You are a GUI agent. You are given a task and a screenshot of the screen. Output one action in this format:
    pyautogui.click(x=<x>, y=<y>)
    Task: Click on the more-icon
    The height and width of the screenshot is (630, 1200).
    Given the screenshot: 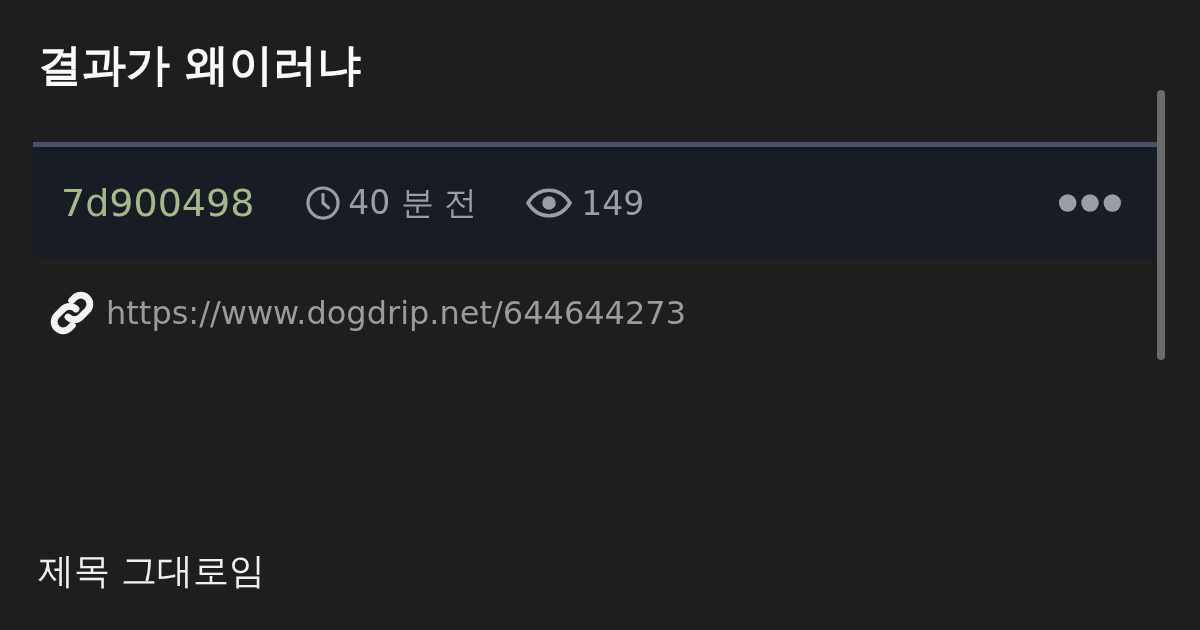 What is the action you would take?
    pyautogui.click(x=1090, y=203)
    